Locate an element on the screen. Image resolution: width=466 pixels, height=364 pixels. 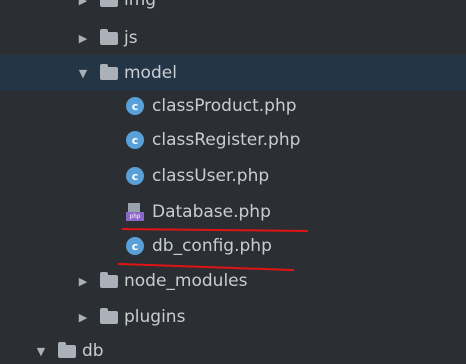
tree-item-label: plugins is located at coordinates (155, 317).